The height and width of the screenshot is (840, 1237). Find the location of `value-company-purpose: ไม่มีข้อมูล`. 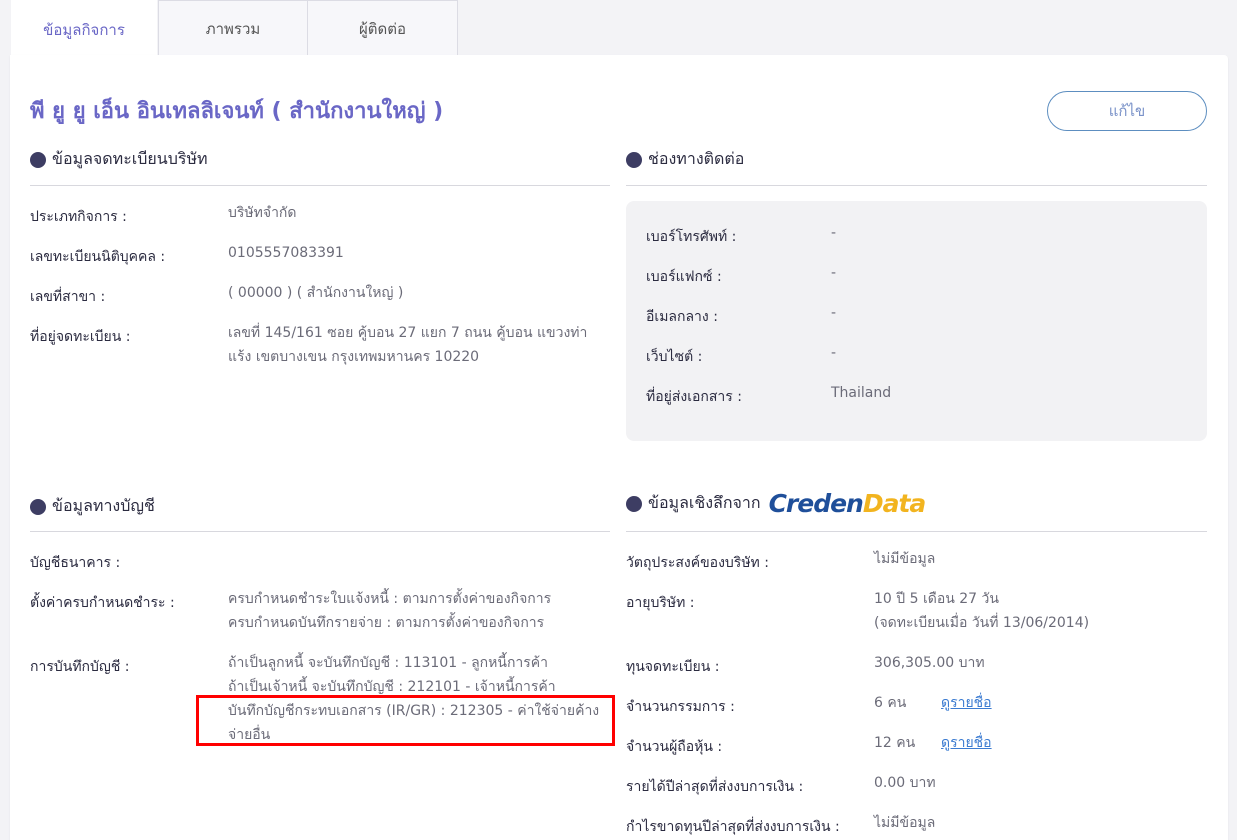

value-company-purpose: ไม่มีข้อมูล is located at coordinates (905, 559).